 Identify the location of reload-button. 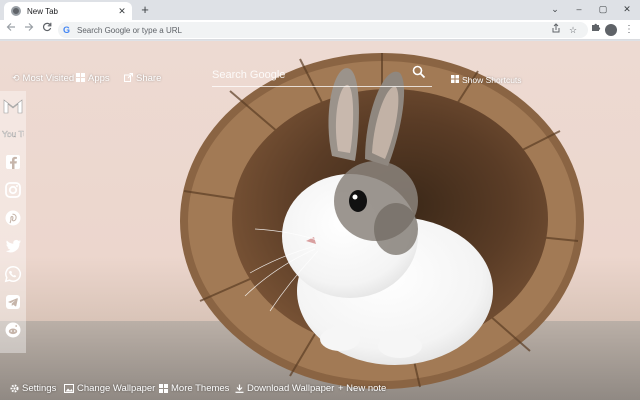
(47, 30).